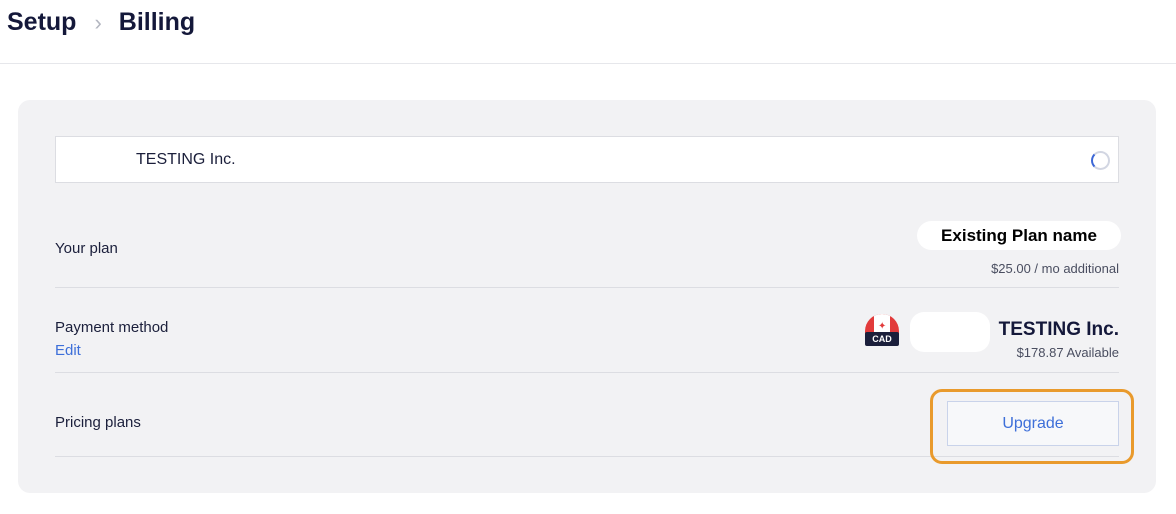  What do you see at coordinates (1100, 160) in the screenshot?
I see `loading-spinner-icon` at bounding box center [1100, 160].